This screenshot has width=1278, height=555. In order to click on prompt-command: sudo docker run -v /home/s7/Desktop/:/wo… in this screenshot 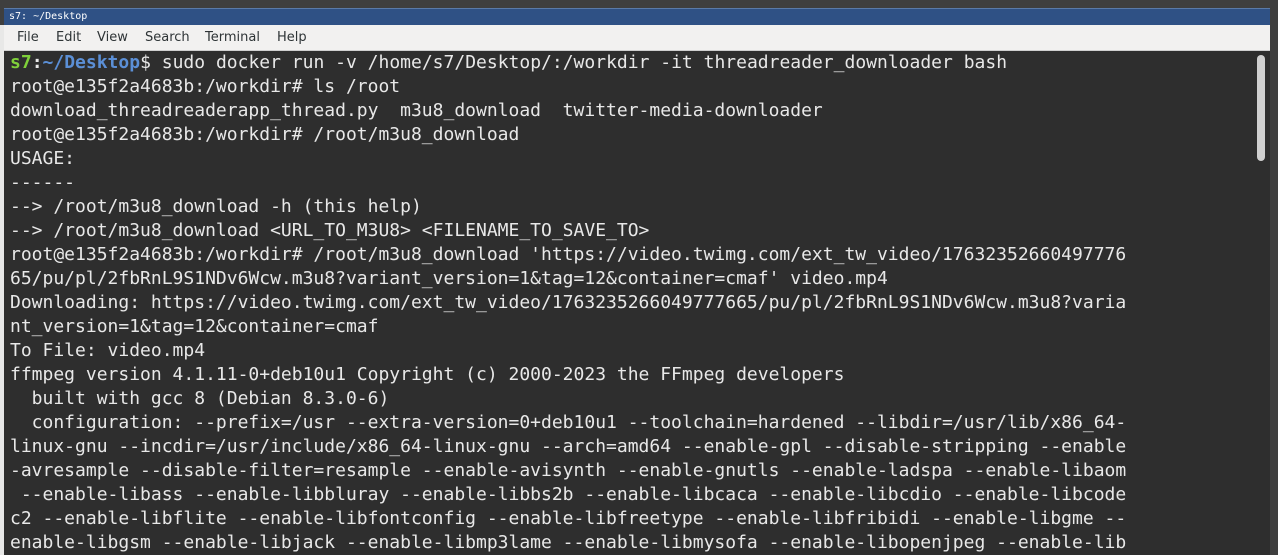, I will do `click(579, 62)`.